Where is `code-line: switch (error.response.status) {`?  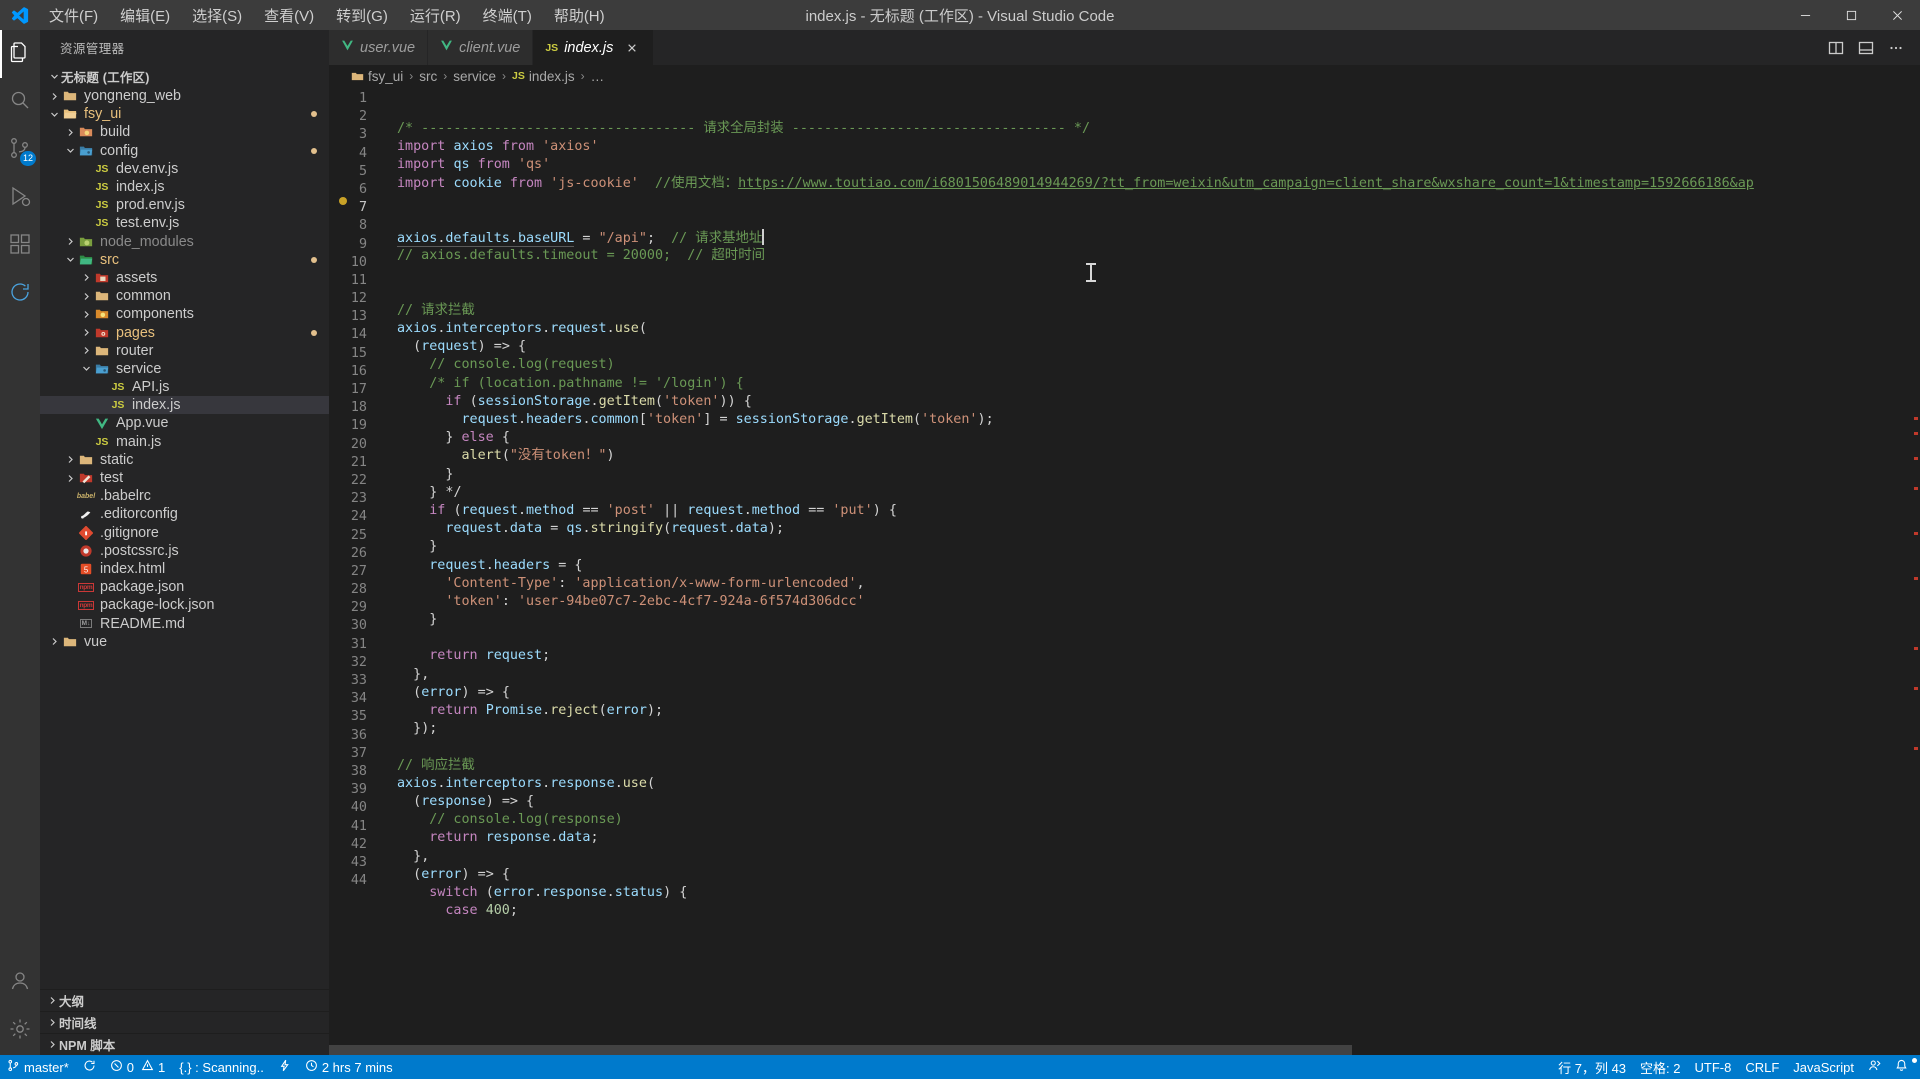
code-line: switch (error.response.status) { is located at coordinates (1156, 893).